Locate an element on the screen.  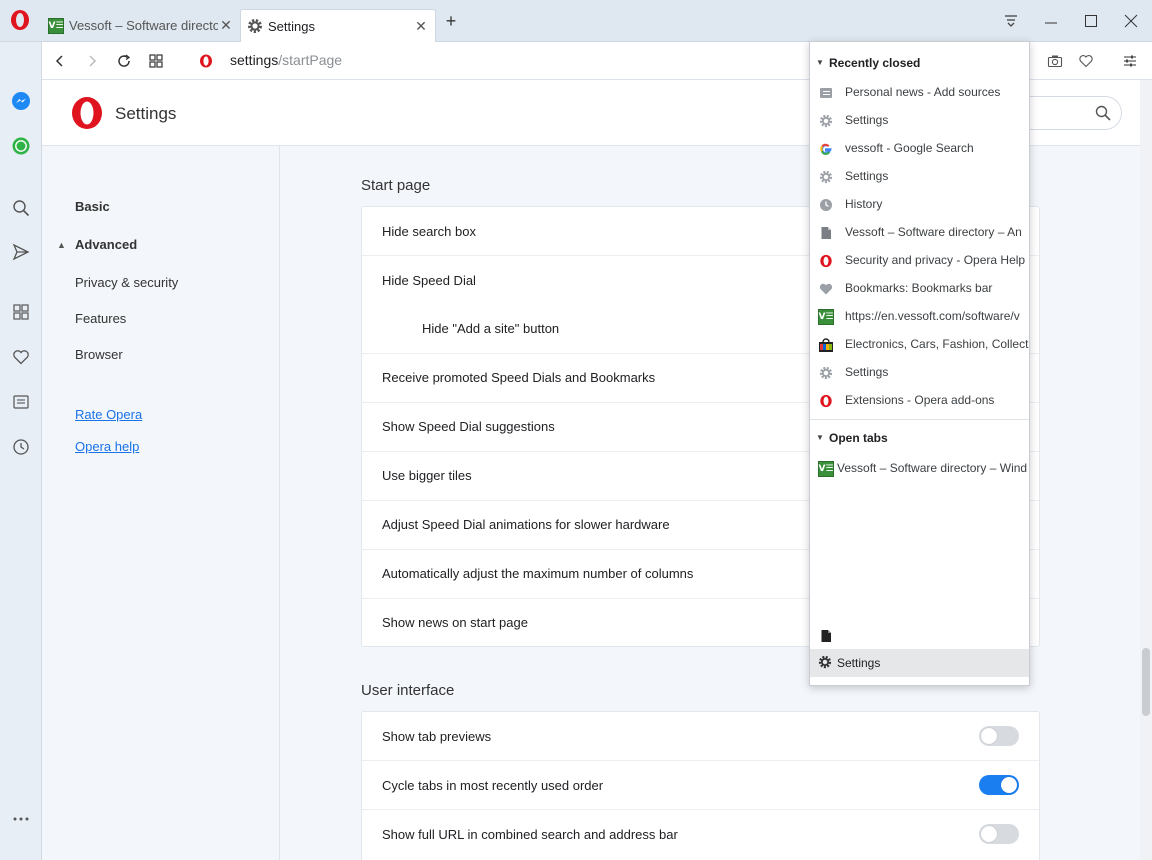
recently-closed-item: Electronics, Cars, Fashion, Collect is located at coordinates (919, 344).